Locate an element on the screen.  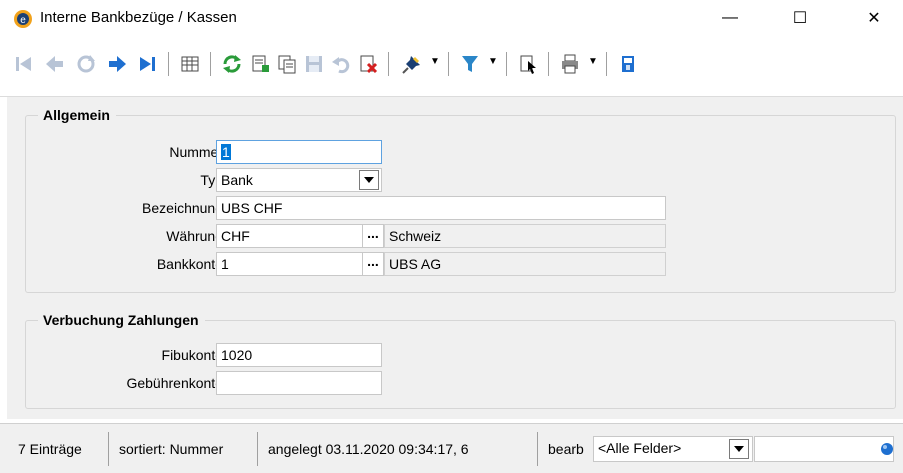
next-record-button is located at coordinates (117, 64).